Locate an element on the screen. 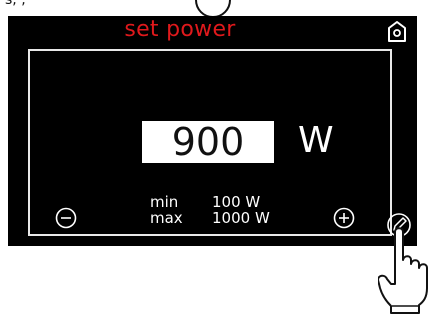  minus-circle-icon is located at coordinates (66, 218).